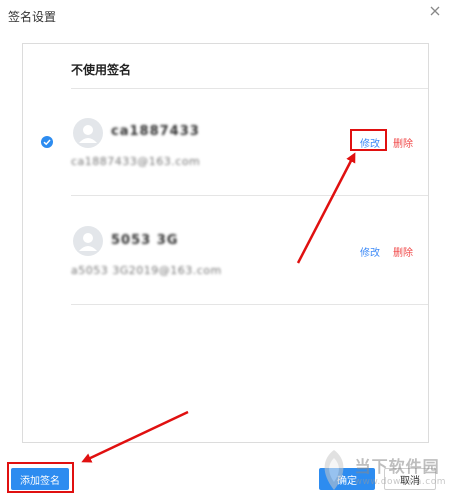 The width and height of the screenshot is (450, 500). I want to click on edit-signature-link: 修改, so click(370, 251).